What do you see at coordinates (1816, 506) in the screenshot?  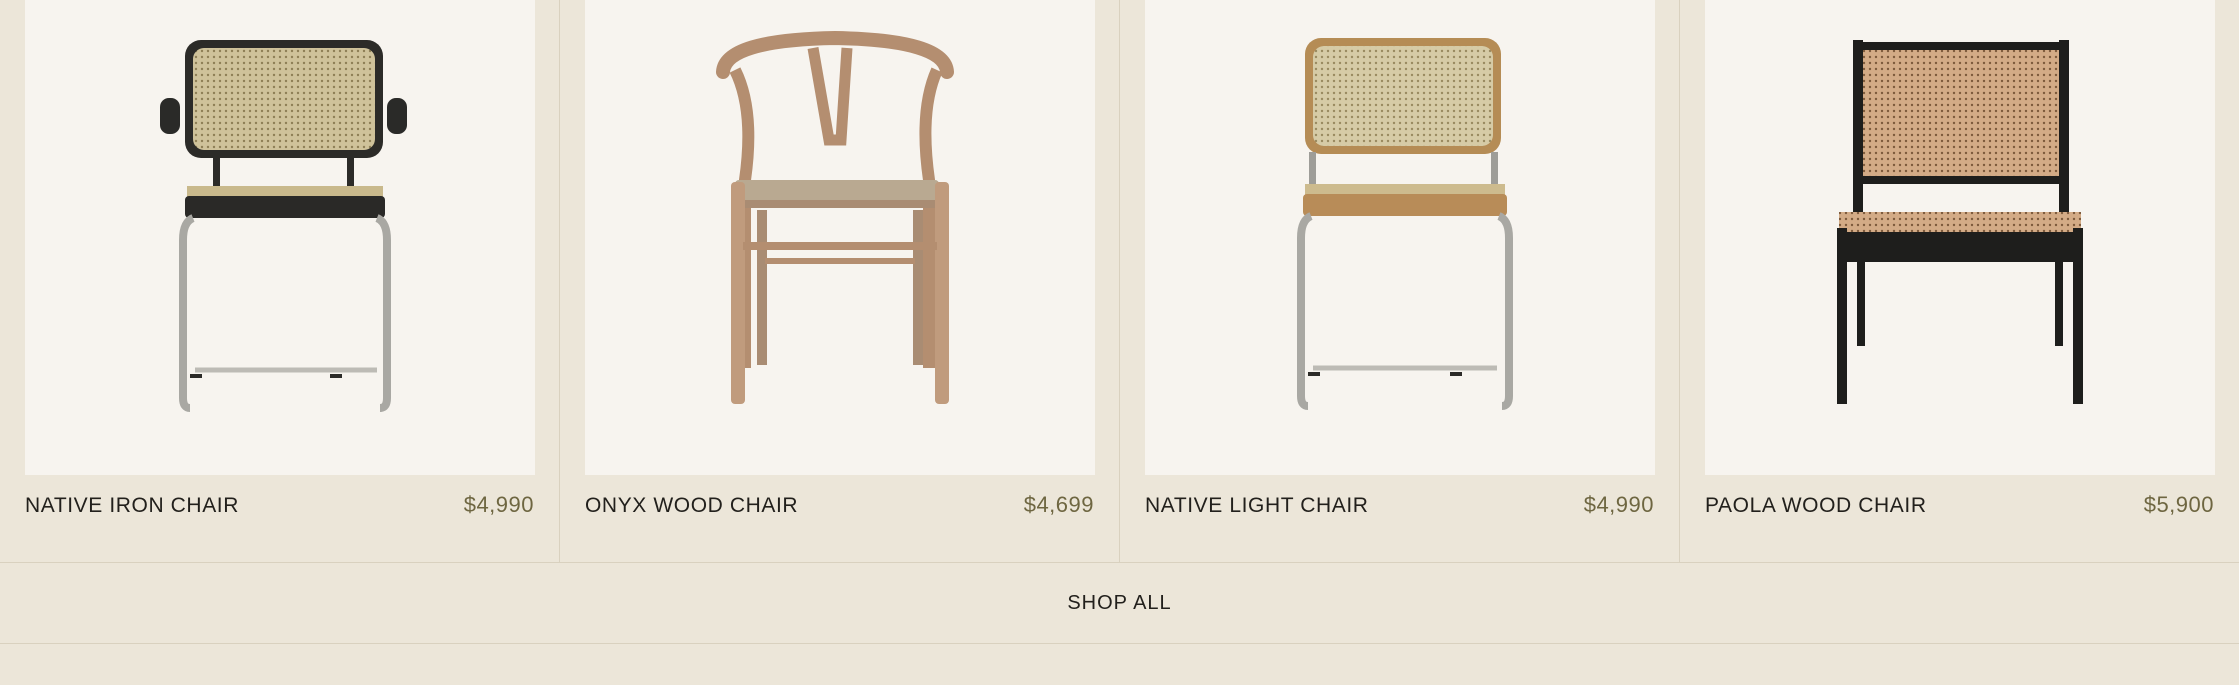 I see `product-name: PAOLA WOOD CHAIR` at bounding box center [1816, 506].